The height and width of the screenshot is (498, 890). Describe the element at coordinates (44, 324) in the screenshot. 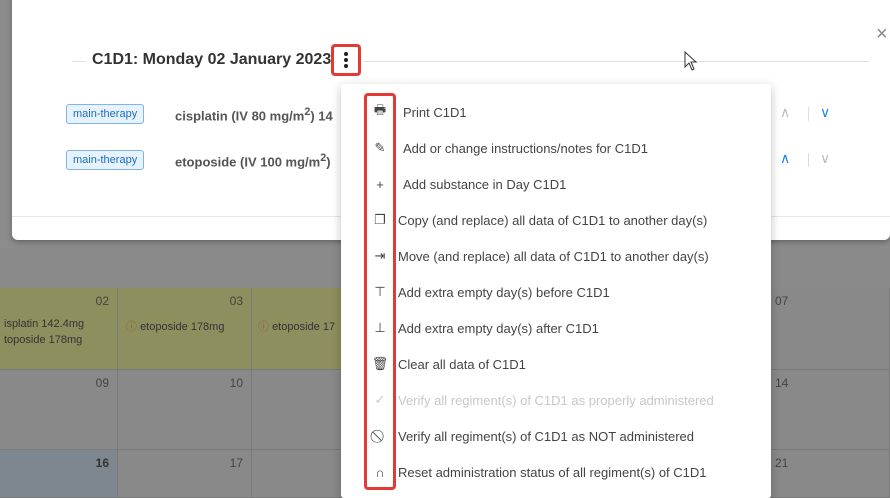

I see `calendar-event: isplatin 142.4mg` at that location.